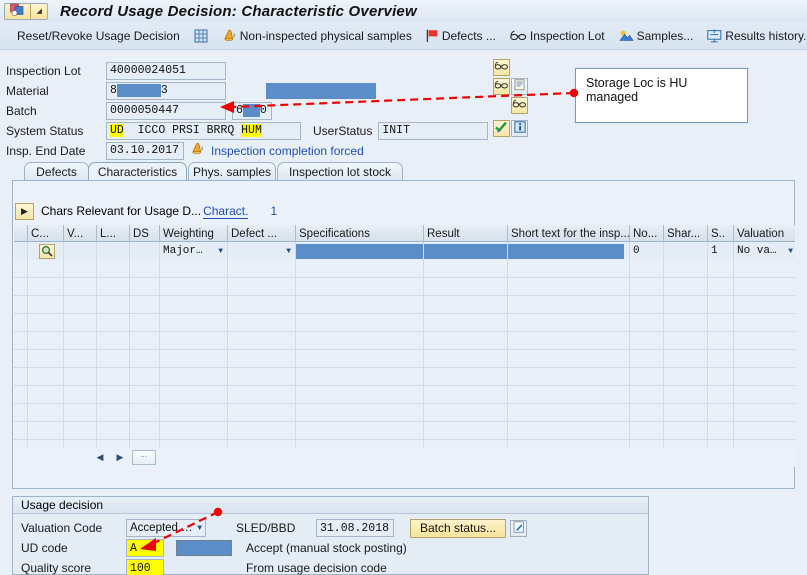 This screenshot has width=807, height=575. I want to click on document-icon-button, so click(519, 86).